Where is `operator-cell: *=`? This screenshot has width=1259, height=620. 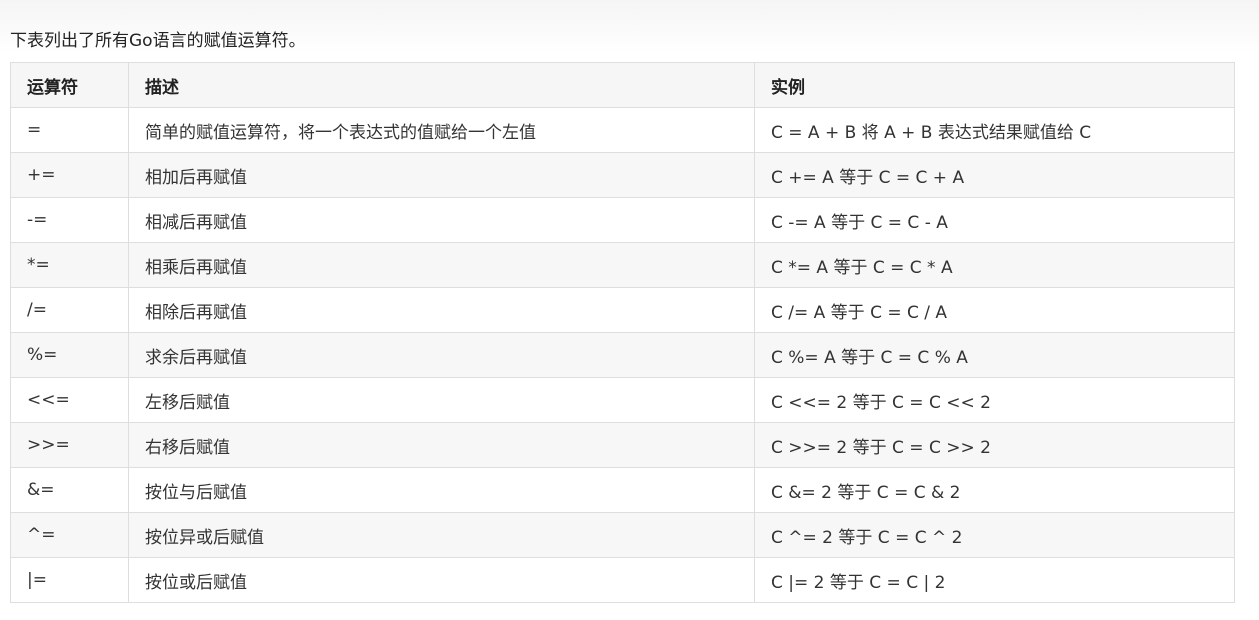 operator-cell: *= is located at coordinates (69, 265).